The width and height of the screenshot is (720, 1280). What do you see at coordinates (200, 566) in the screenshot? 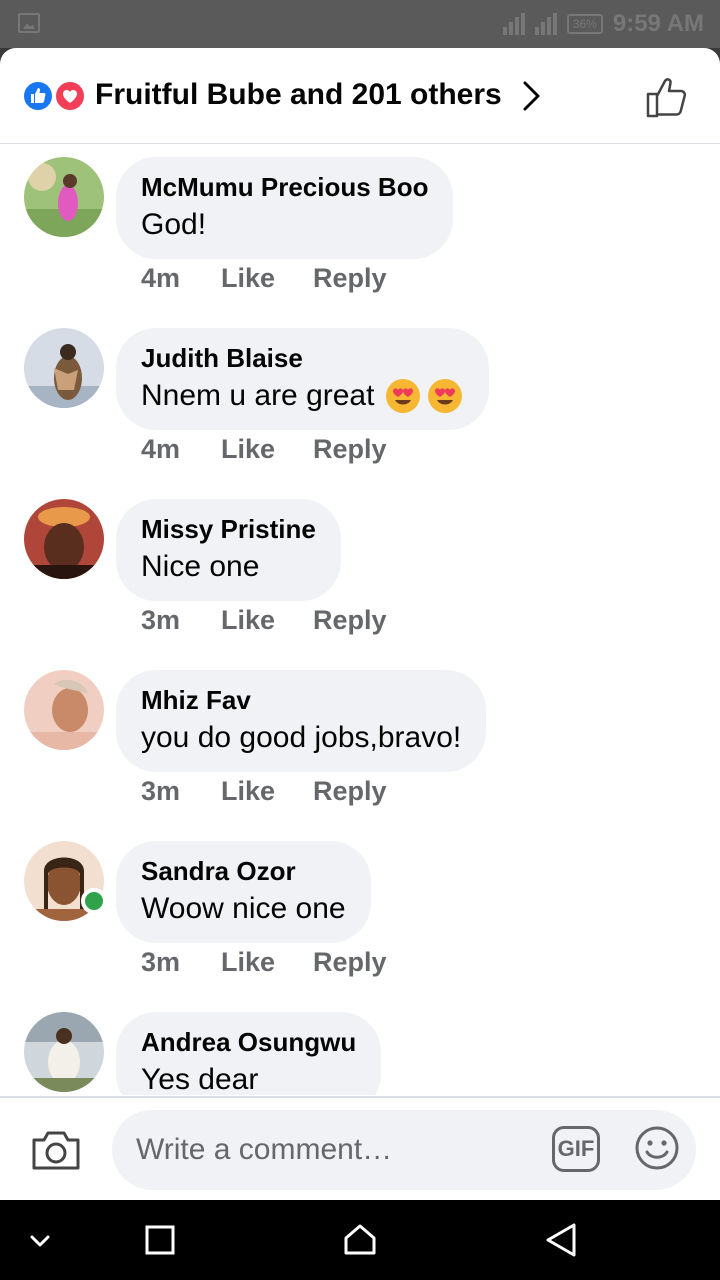
I see `comment-text-content: Nice one` at bounding box center [200, 566].